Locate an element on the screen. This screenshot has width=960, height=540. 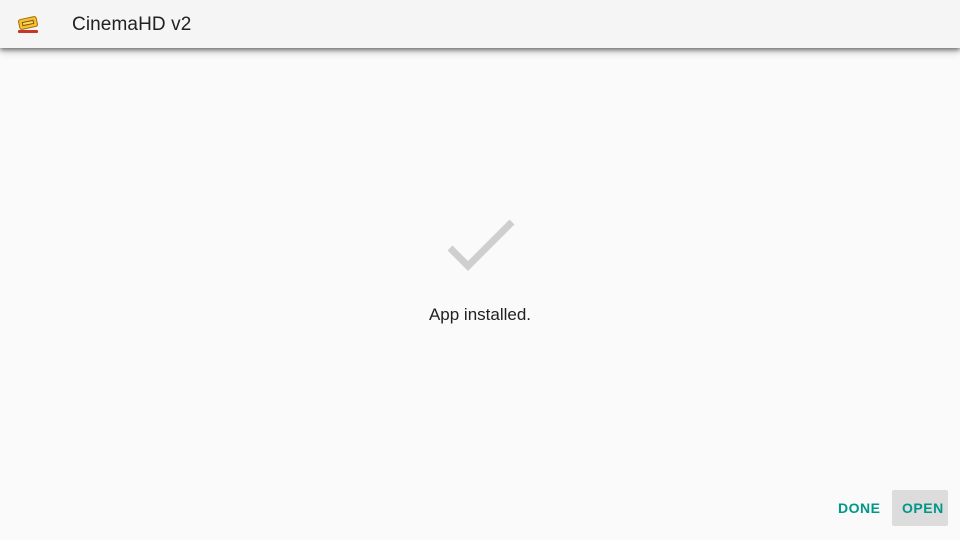
app-bar: CinemaHD v2 is located at coordinates (480, 24).